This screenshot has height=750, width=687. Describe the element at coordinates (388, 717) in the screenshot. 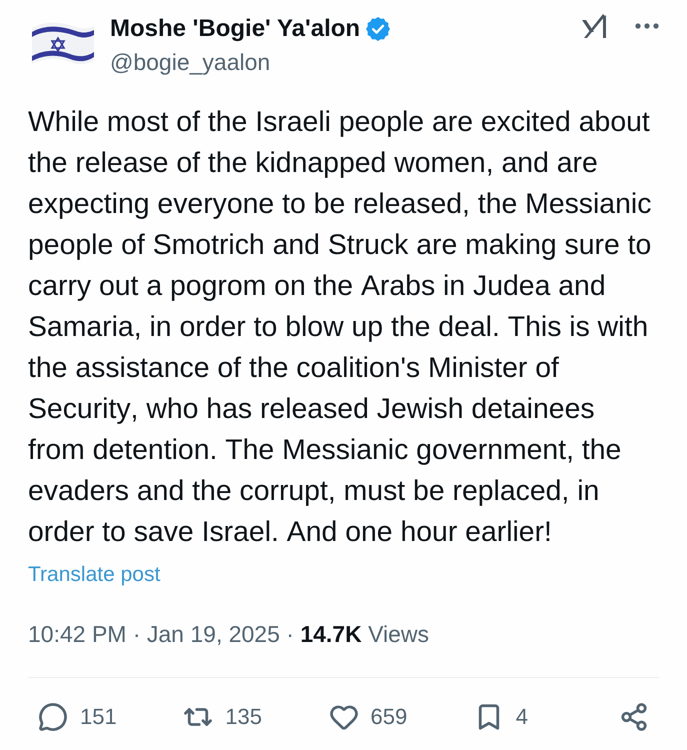

I see `like-button: 659` at that location.